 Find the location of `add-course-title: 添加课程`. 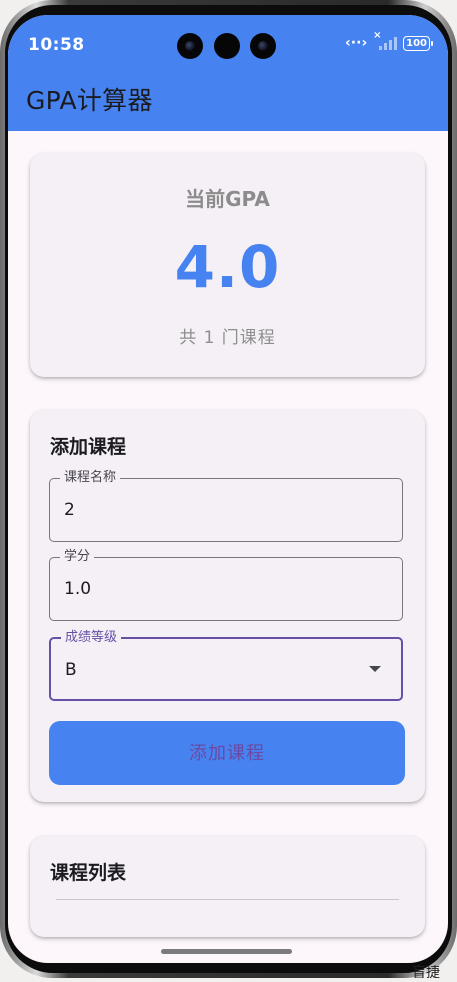

add-course-title: 添加课程 is located at coordinates (88, 447).